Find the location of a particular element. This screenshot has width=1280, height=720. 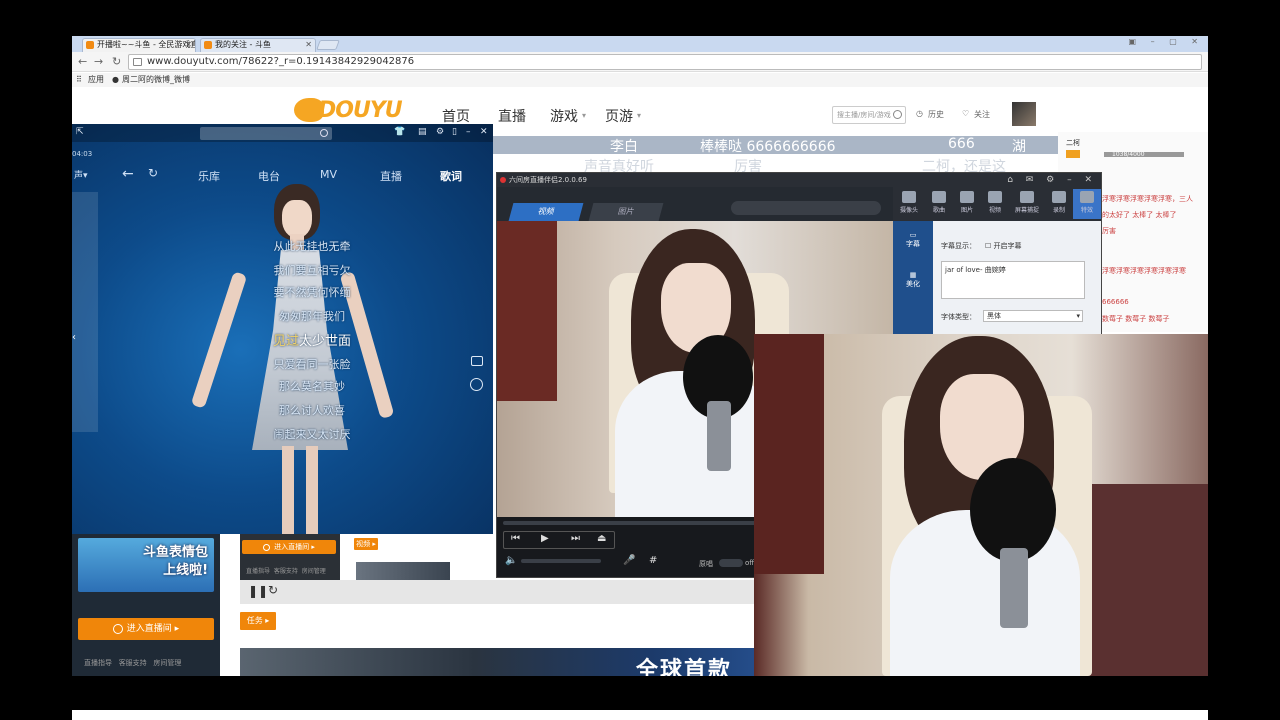

settings-icon: ▤ is located at coordinates (422, 132).